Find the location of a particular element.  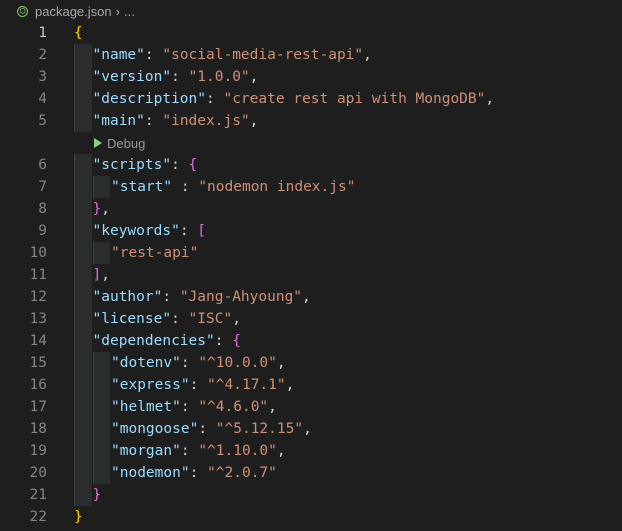

code-line: 19 "morgan": "^1.10.0", is located at coordinates (311, 451).